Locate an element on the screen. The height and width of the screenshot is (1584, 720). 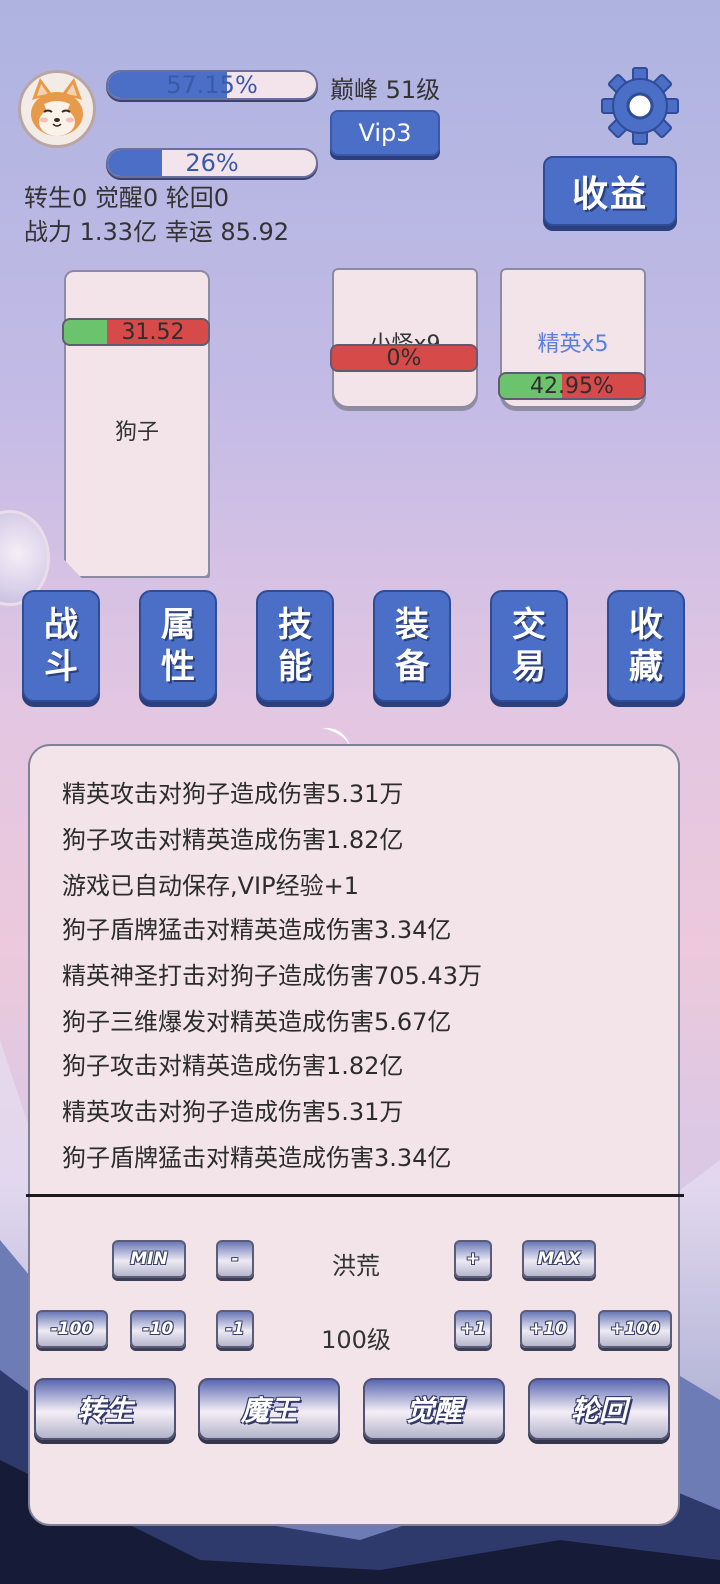
exp-progress-bar: 57.15% is located at coordinates (212, 85).